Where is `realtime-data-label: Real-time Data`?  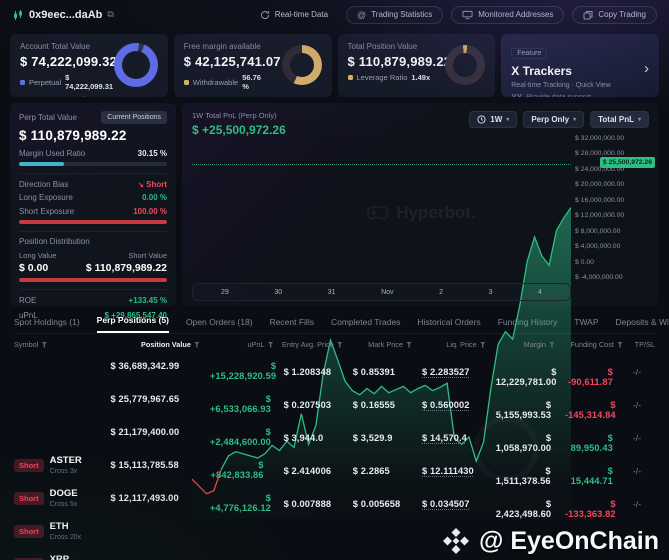
realtime-data-label: Real-time Data is located at coordinates (301, 14).